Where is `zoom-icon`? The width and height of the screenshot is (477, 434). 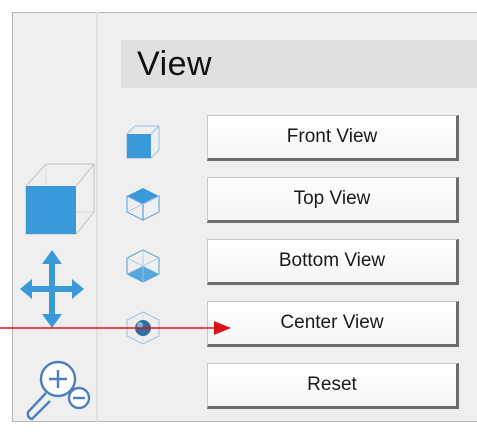 zoom-icon is located at coordinates (59, 391).